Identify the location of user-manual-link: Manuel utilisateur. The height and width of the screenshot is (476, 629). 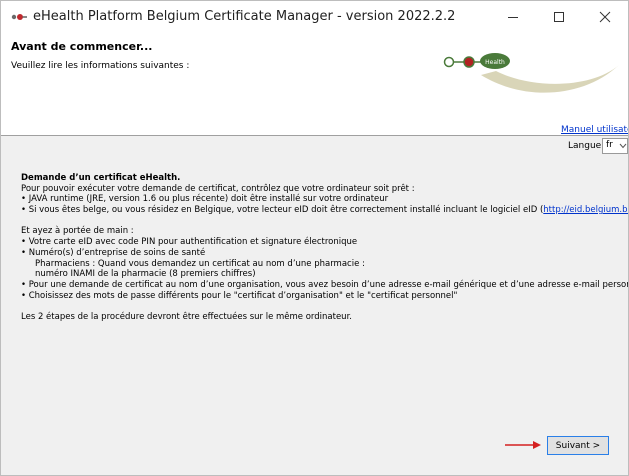
(594, 130).